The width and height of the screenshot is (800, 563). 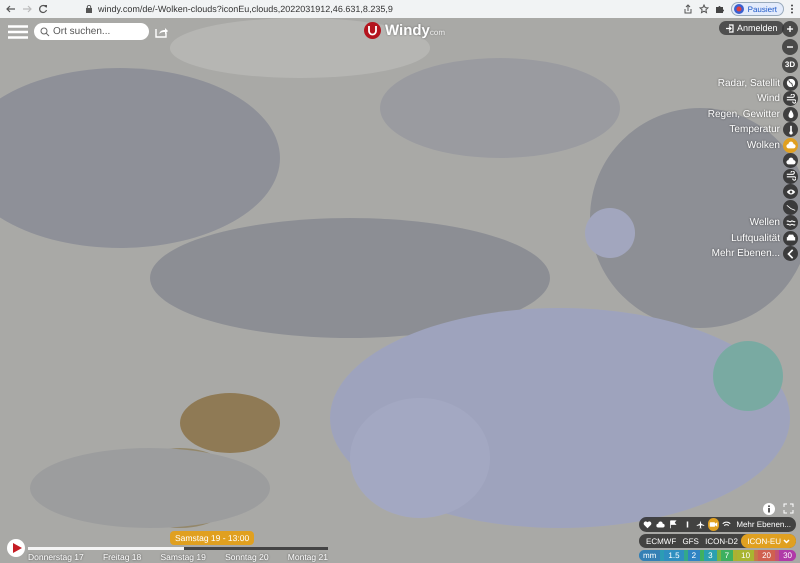 What do you see at coordinates (178, 548) in the screenshot?
I see `timeline-track` at bounding box center [178, 548].